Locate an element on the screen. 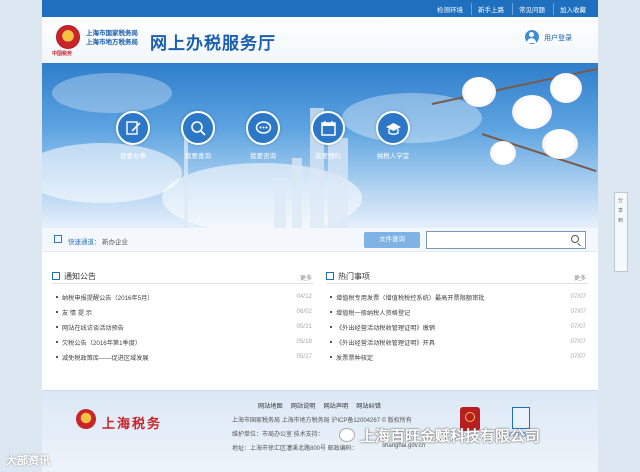  panel-header: 热门事项 更多 is located at coordinates (457, 276).